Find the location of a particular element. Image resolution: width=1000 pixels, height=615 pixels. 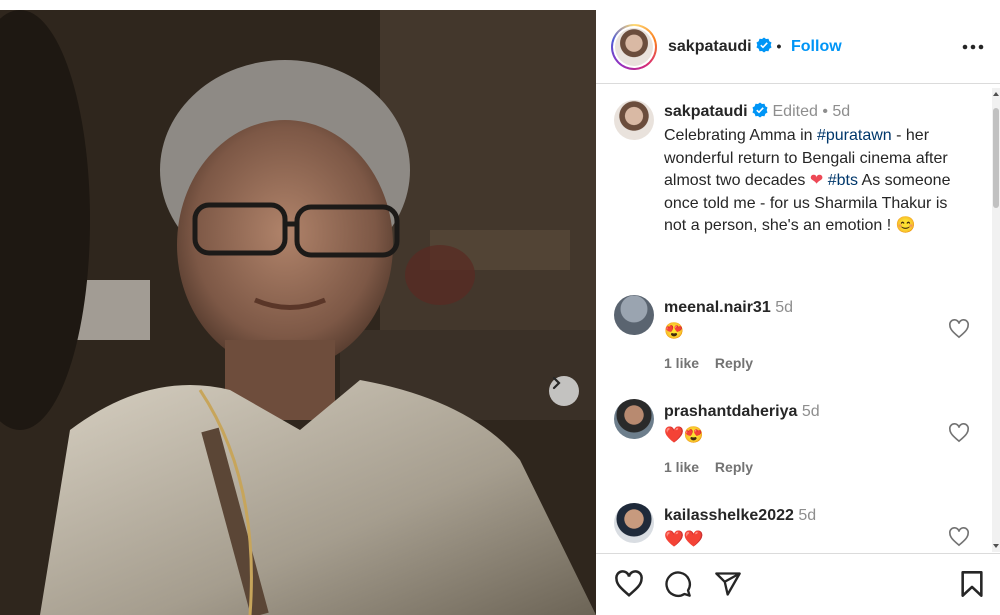

heart-emoji: ❤ is located at coordinates (816, 180).